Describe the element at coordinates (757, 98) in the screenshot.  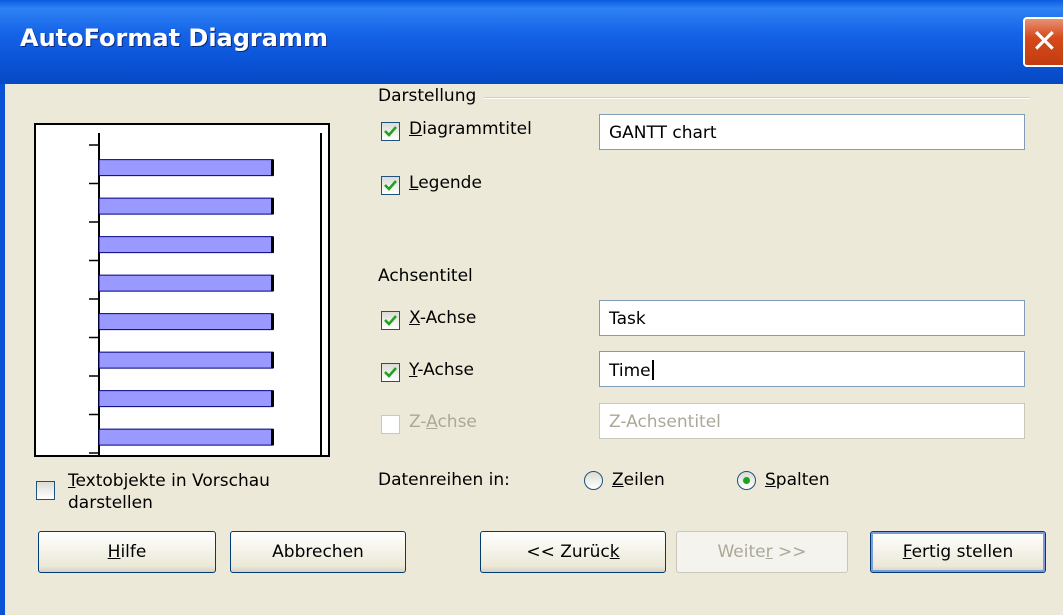
I see `darstellung-separator` at that location.